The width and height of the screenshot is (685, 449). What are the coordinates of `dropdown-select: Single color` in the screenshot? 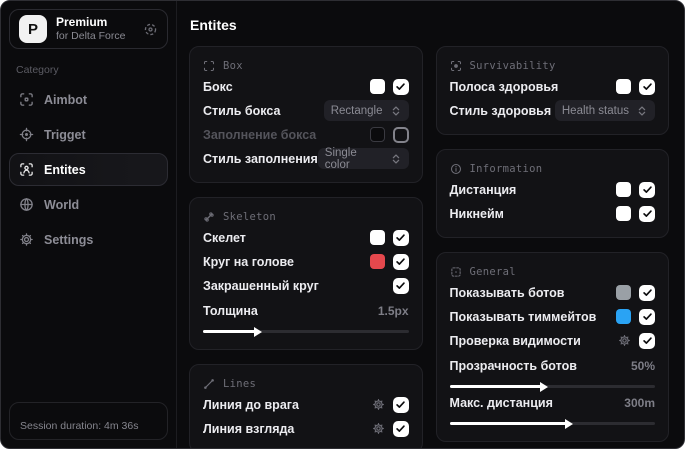 It's located at (363, 159).